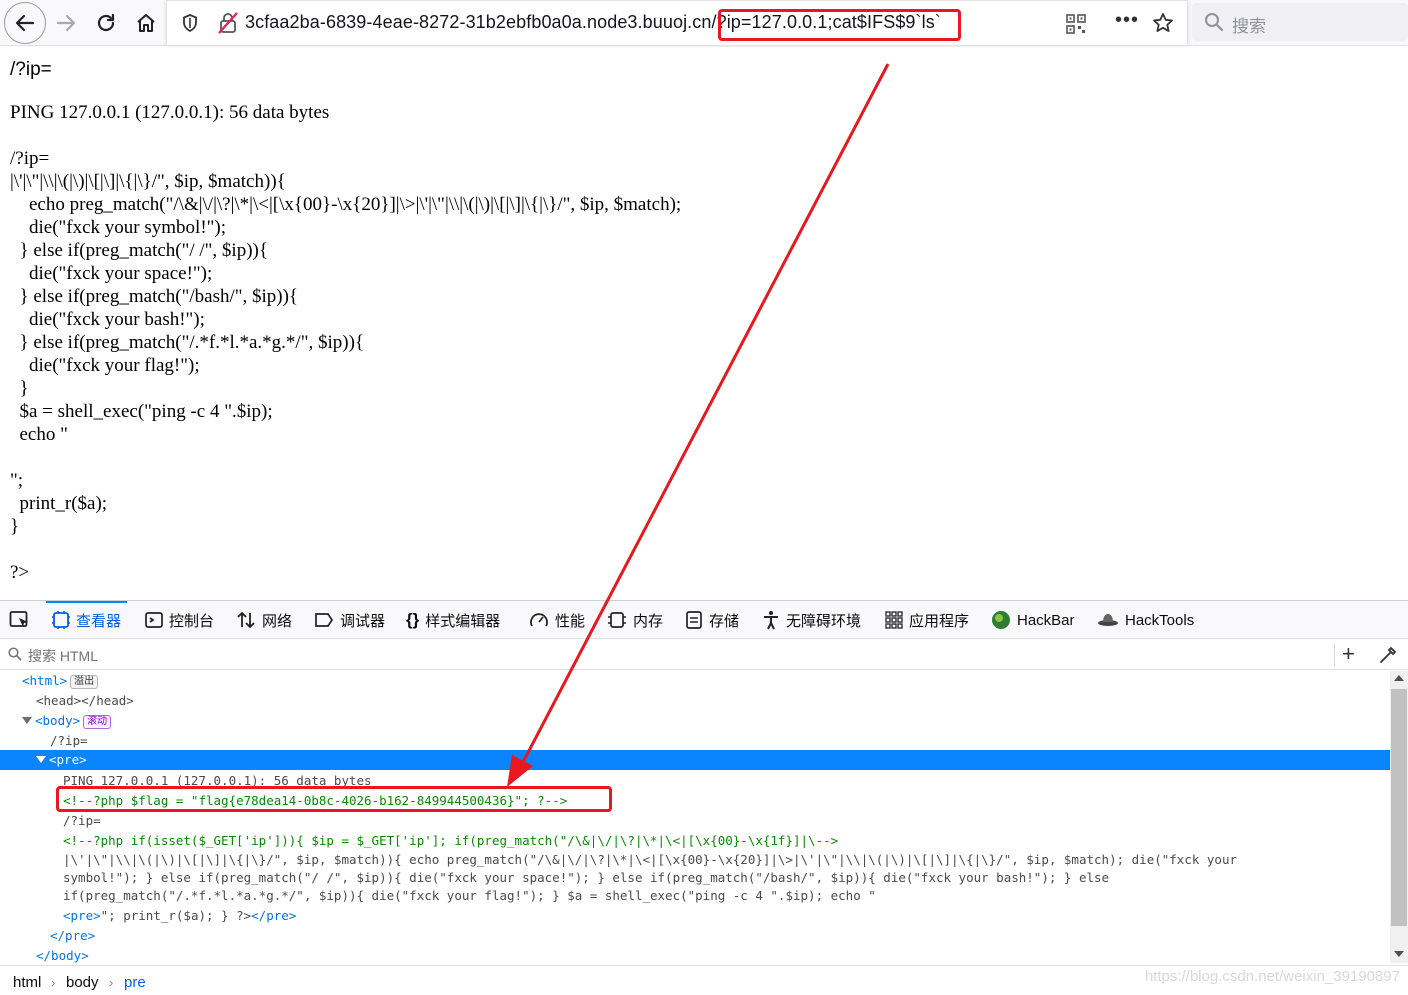 This screenshot has width=1408, height=995. Describe the element at coordinates (192, 621) in the screenshot. I see `tab-console-label: 控制台` at that location.